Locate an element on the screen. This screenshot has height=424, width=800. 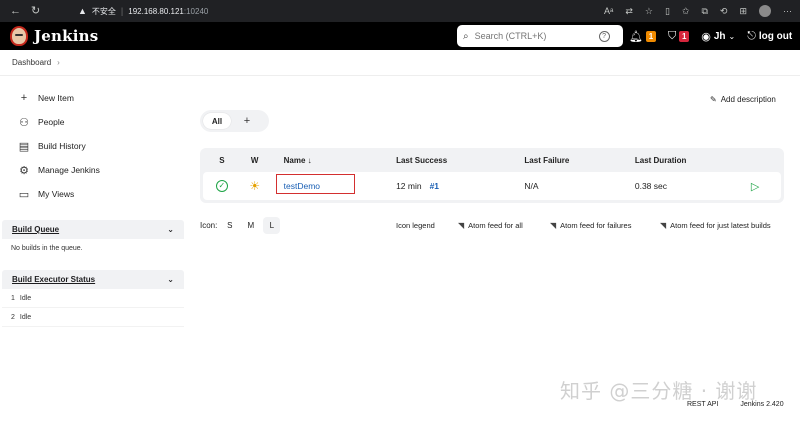
tab-all: All is located at coordinates (217, 121).